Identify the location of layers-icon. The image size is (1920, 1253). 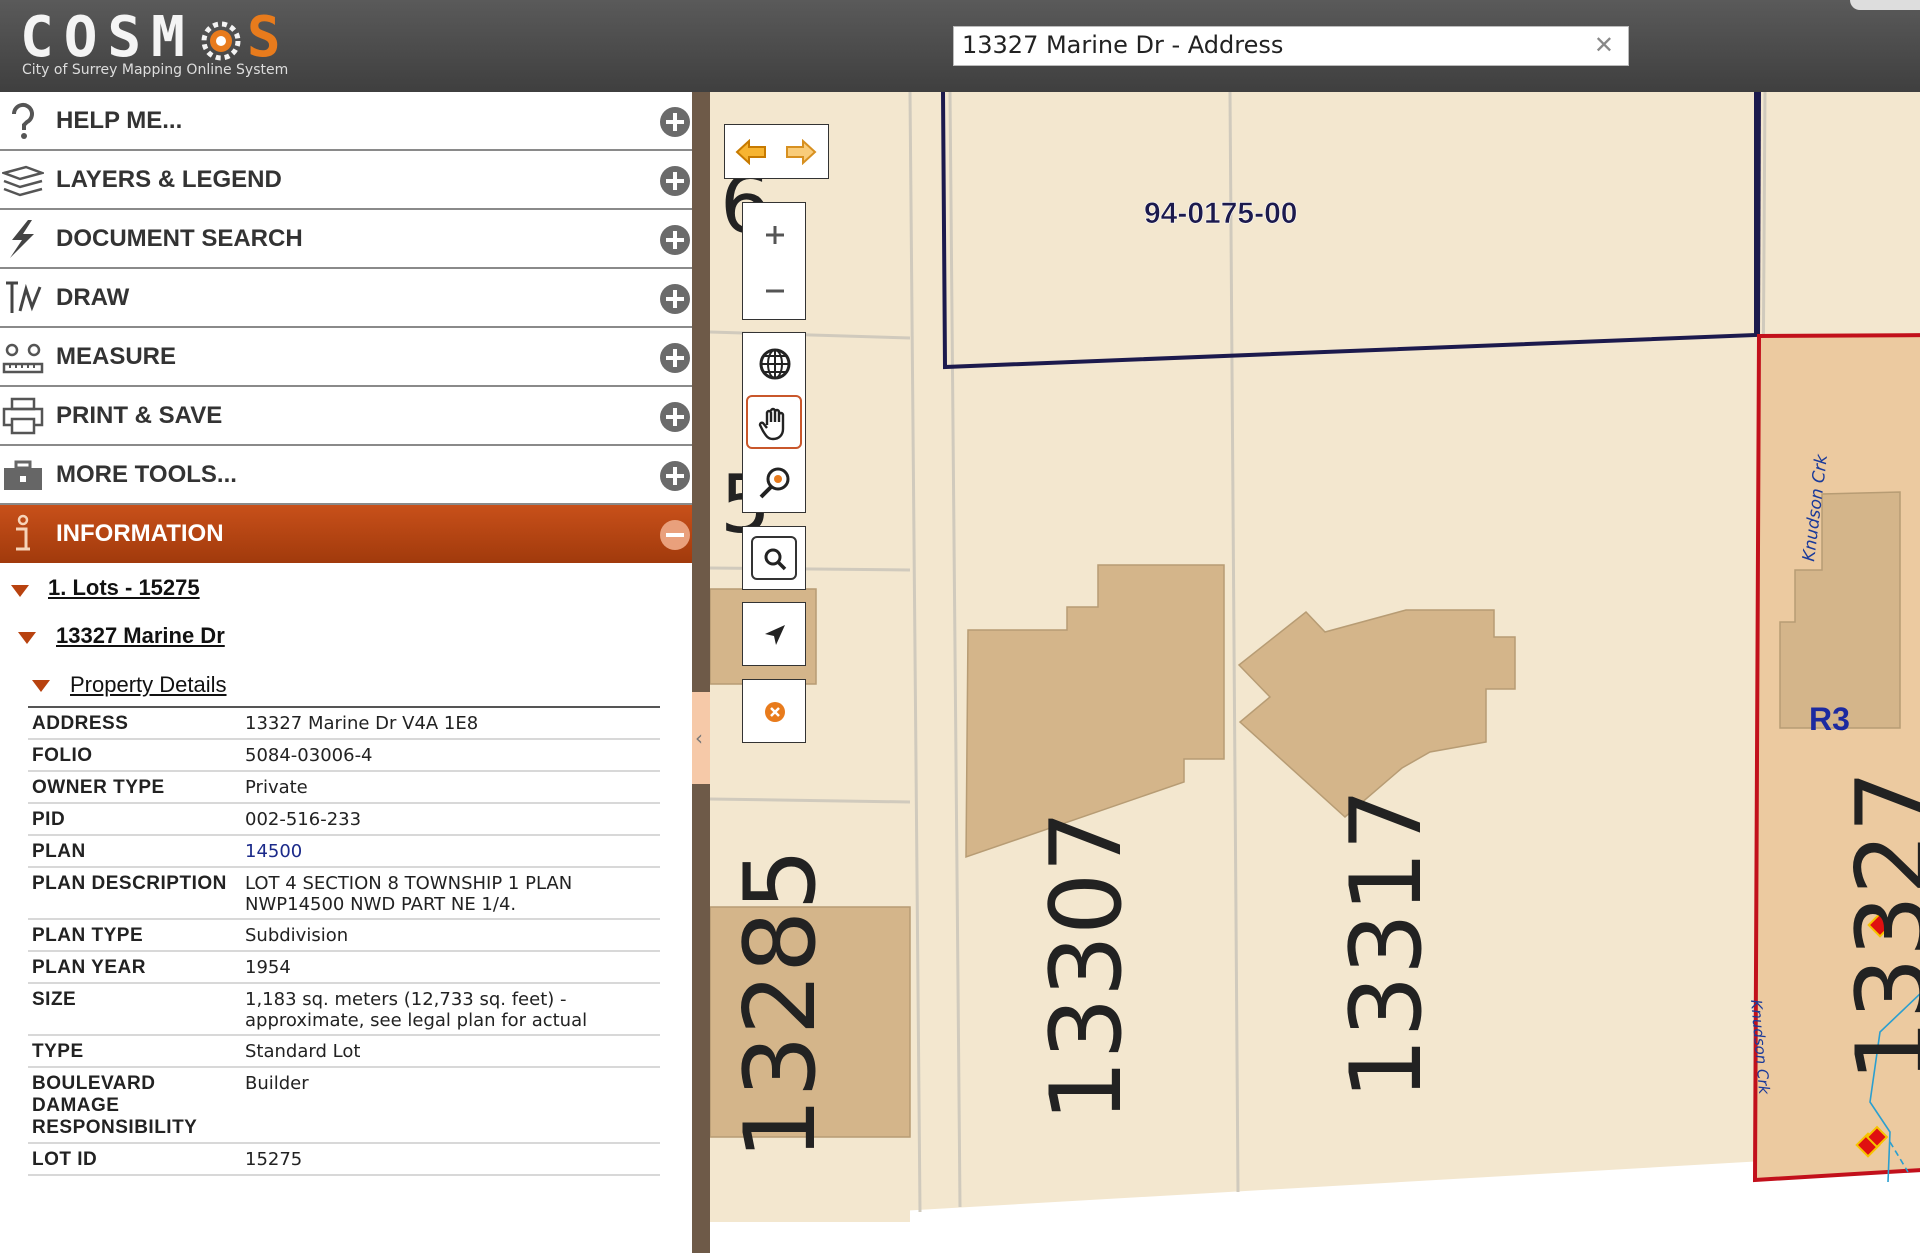
(23, 181).